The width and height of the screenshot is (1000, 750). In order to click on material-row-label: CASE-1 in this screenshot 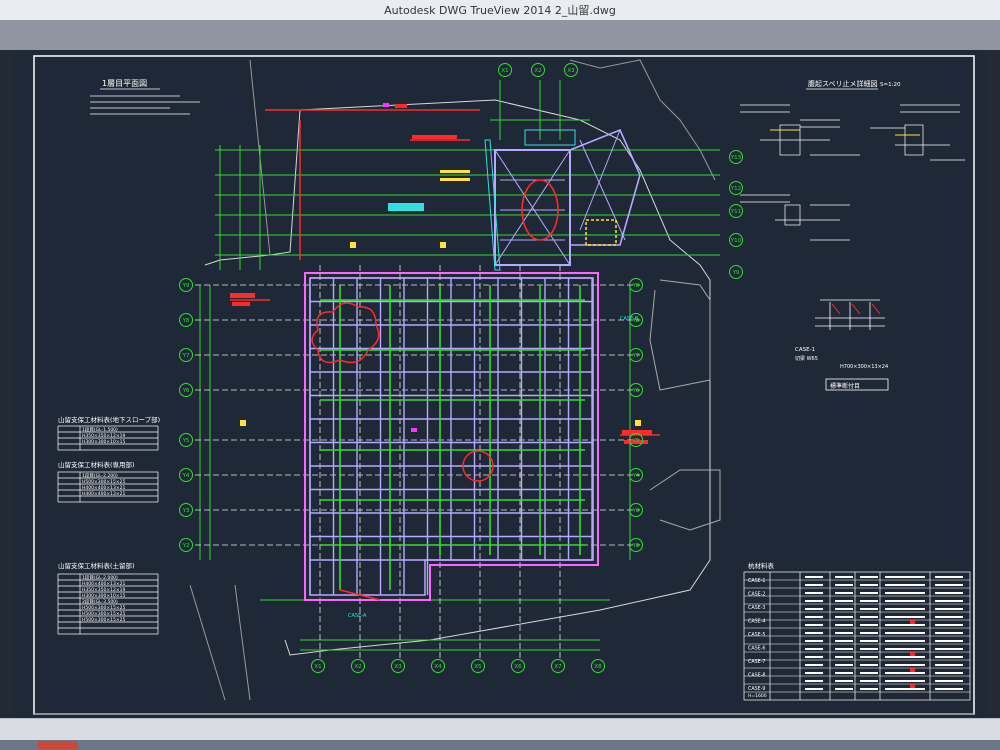, I will do `click(757, 581)`.